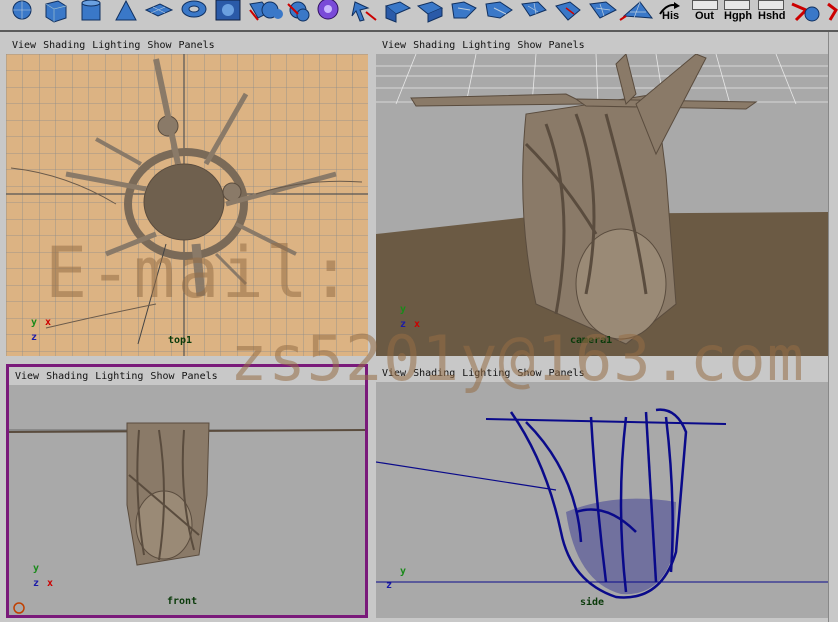 Image resolution: width=838 pixels, height=622 pixels. What do you see at coordinates (534, 9) in the screenshot?
I see `subdivide-icon` at bounding box center [534, 9].